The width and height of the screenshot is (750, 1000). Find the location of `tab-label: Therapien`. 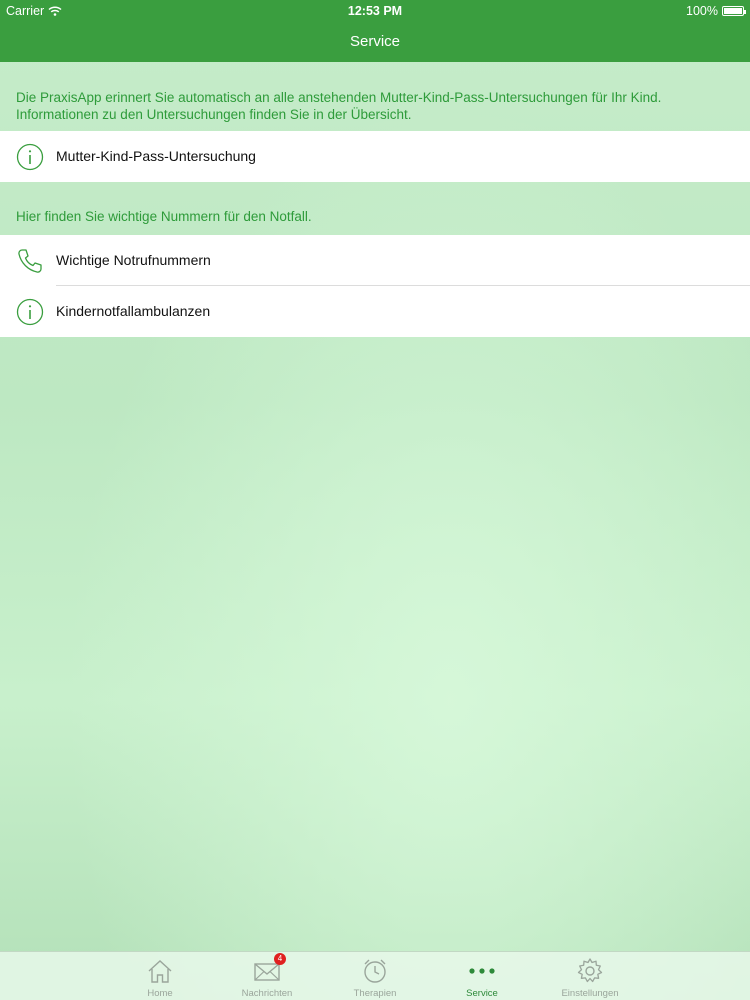

tab-label: Therapien is located at coordinates (375, 993).